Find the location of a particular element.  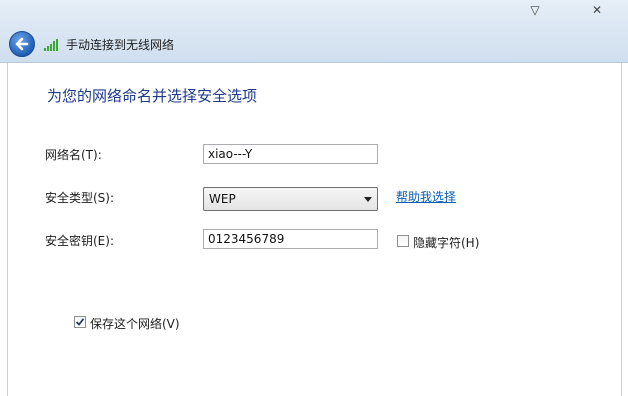

security-key-label: 安全密钥(E): is located at coordinates (79, 241).